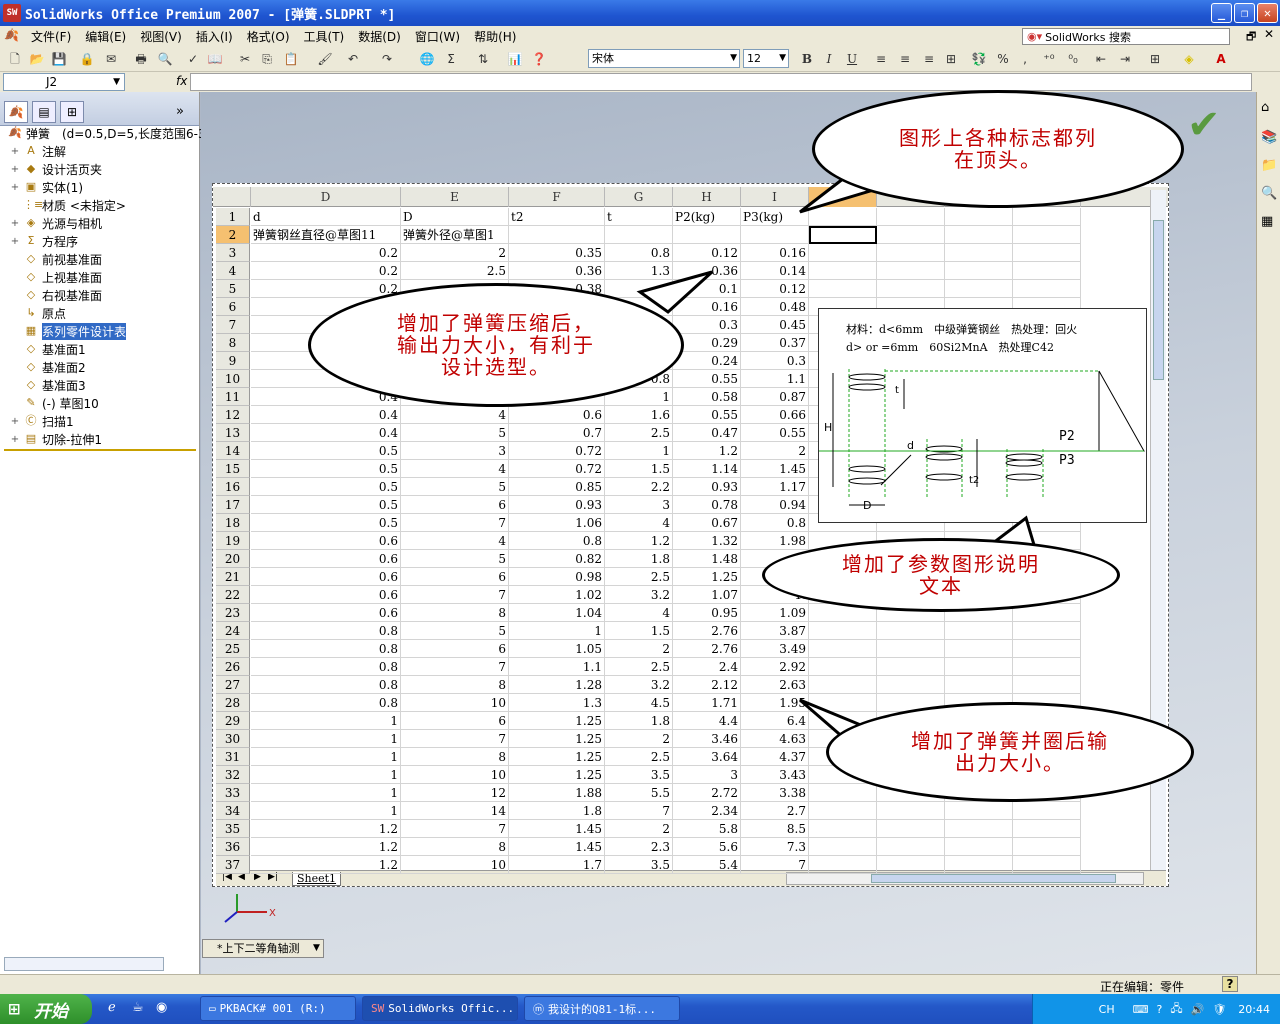 This screenshot has width=1280, height=1024. Describe the element at coordinates (775, 343) in the screenshot. I see `table-cell: 0.37` at that location.